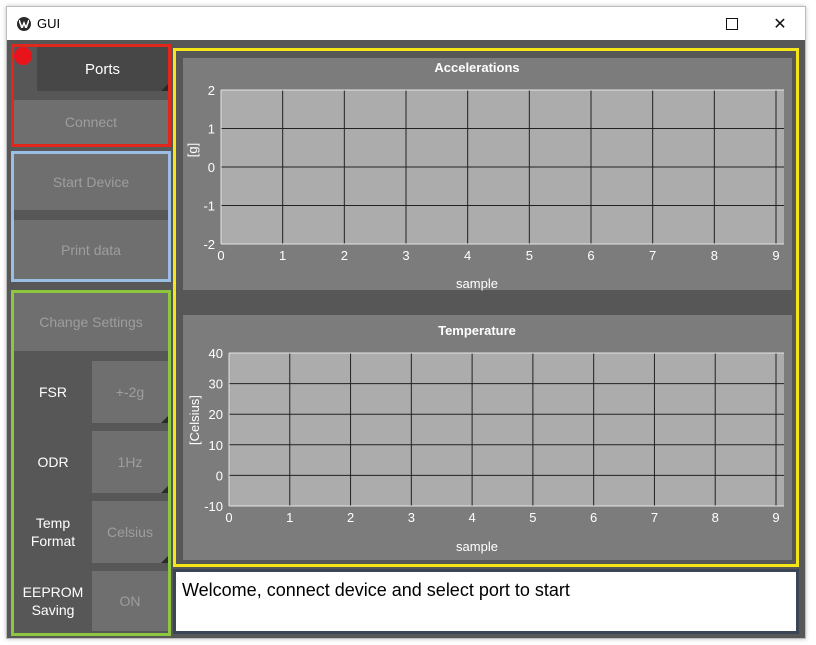 The height and width of the screenshot is (645, 816). Describe the element at coordinates (477, 283) in the screenshot. I see `accel-x-axis-label: sample` at that location.